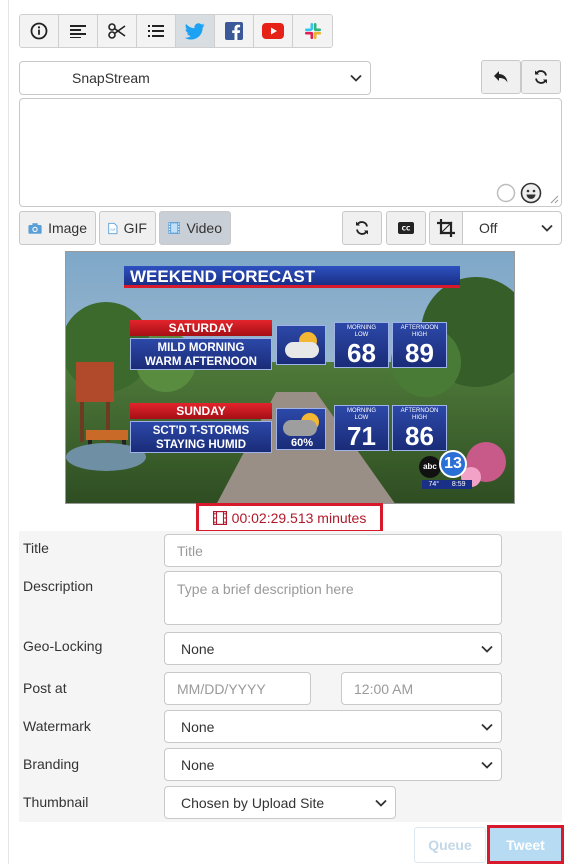  I want to click on watermark-label: Watermark, so click(57, 726).